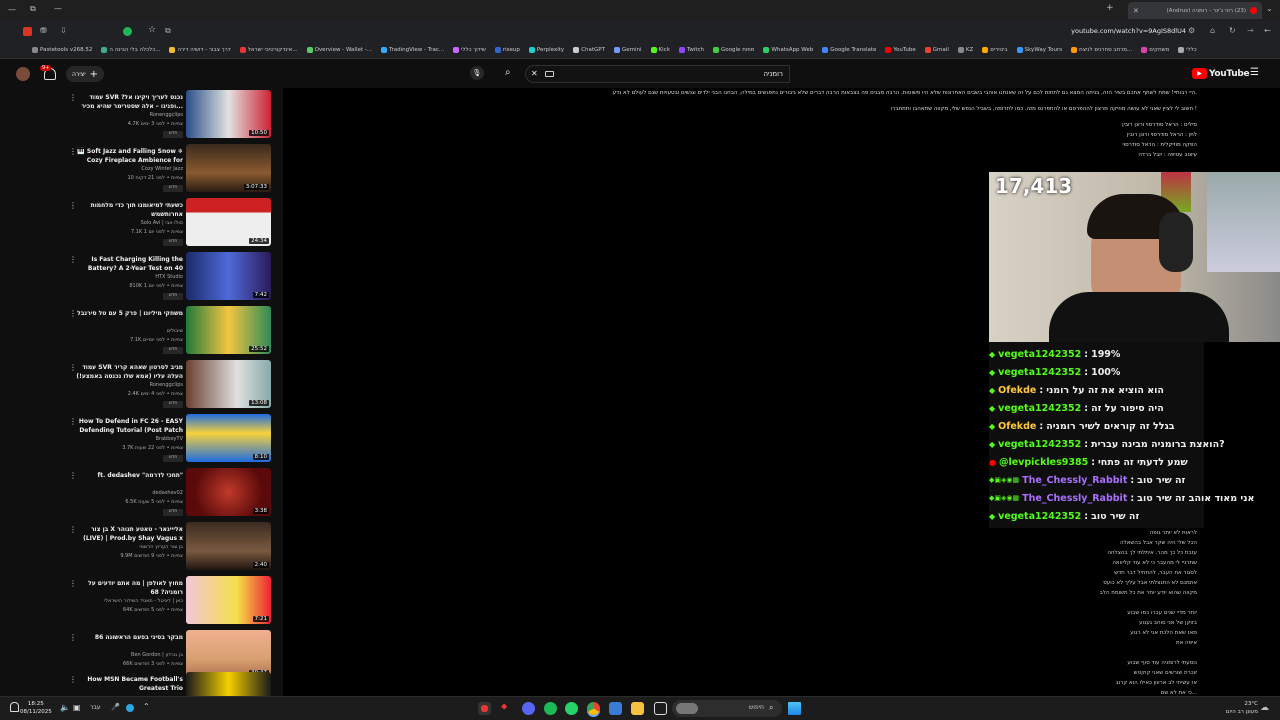 This screenshot has height=720, width=1280. Describe the element at coordinates (200, 50) in the screenshot. I see `bookmark-item: דרך צבור - דושיה דירה` at that location.